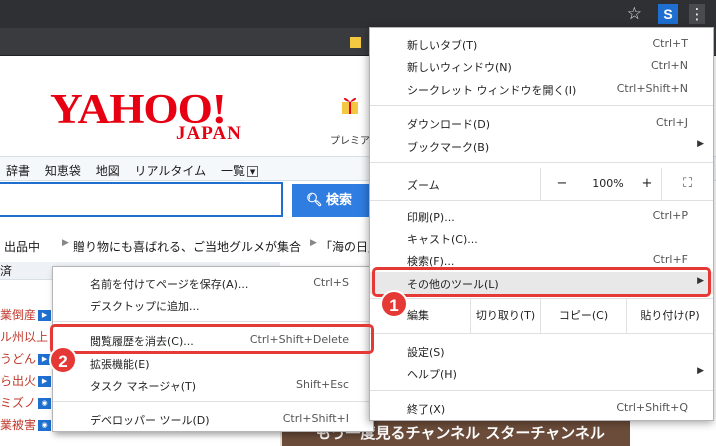 This screenshot has height=446, width=716. Describe the element at coordinates (541, 123) in the screenshot. I see `menu-item-downloads: ダウンロード(D) Ctrl+J` at that location.